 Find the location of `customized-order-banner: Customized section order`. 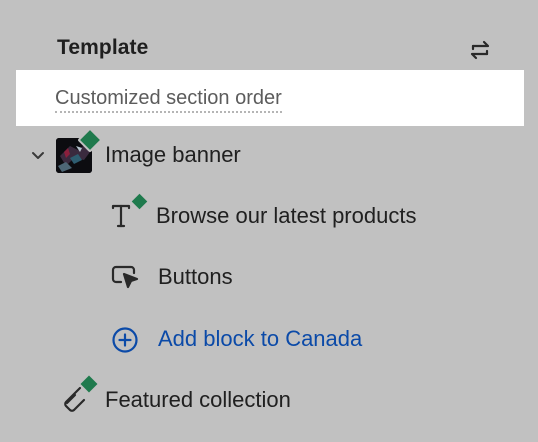

customized-order-banner: Customized section order is located at coordinates (270, 98).